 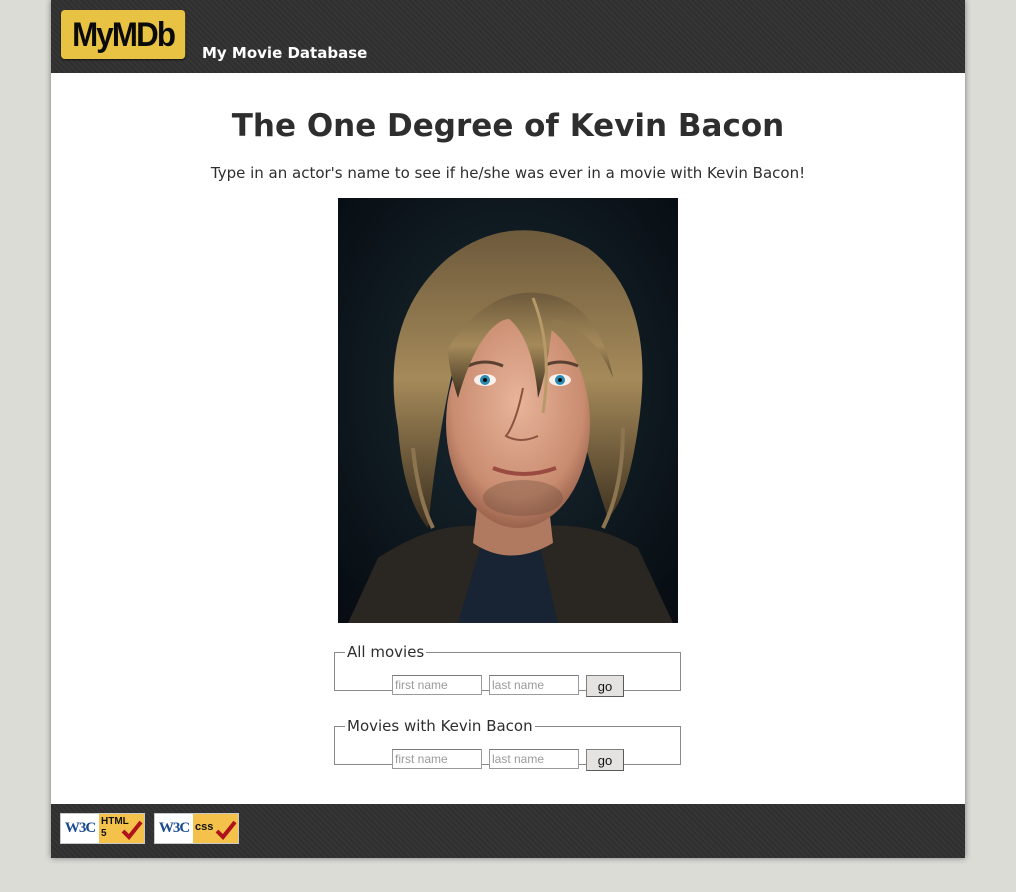 What do you see at coordinates (440, 726) in the screenshot?
I see `bacon-movies-legend: Movies with Kevin Bacon` at bounding box center [440, 726].